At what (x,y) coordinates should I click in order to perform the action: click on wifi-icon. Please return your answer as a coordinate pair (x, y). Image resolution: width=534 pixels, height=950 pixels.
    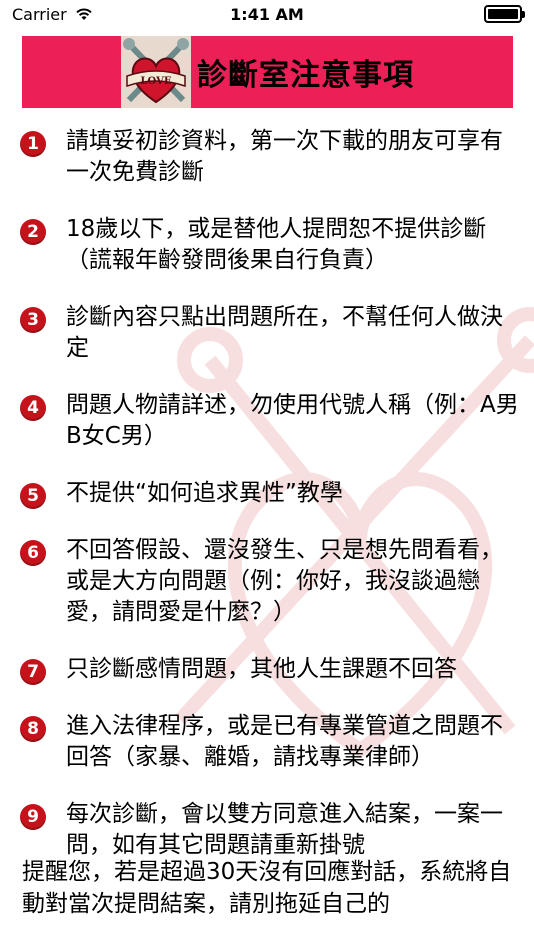
    Looking at the image, I should click on (84, 14).